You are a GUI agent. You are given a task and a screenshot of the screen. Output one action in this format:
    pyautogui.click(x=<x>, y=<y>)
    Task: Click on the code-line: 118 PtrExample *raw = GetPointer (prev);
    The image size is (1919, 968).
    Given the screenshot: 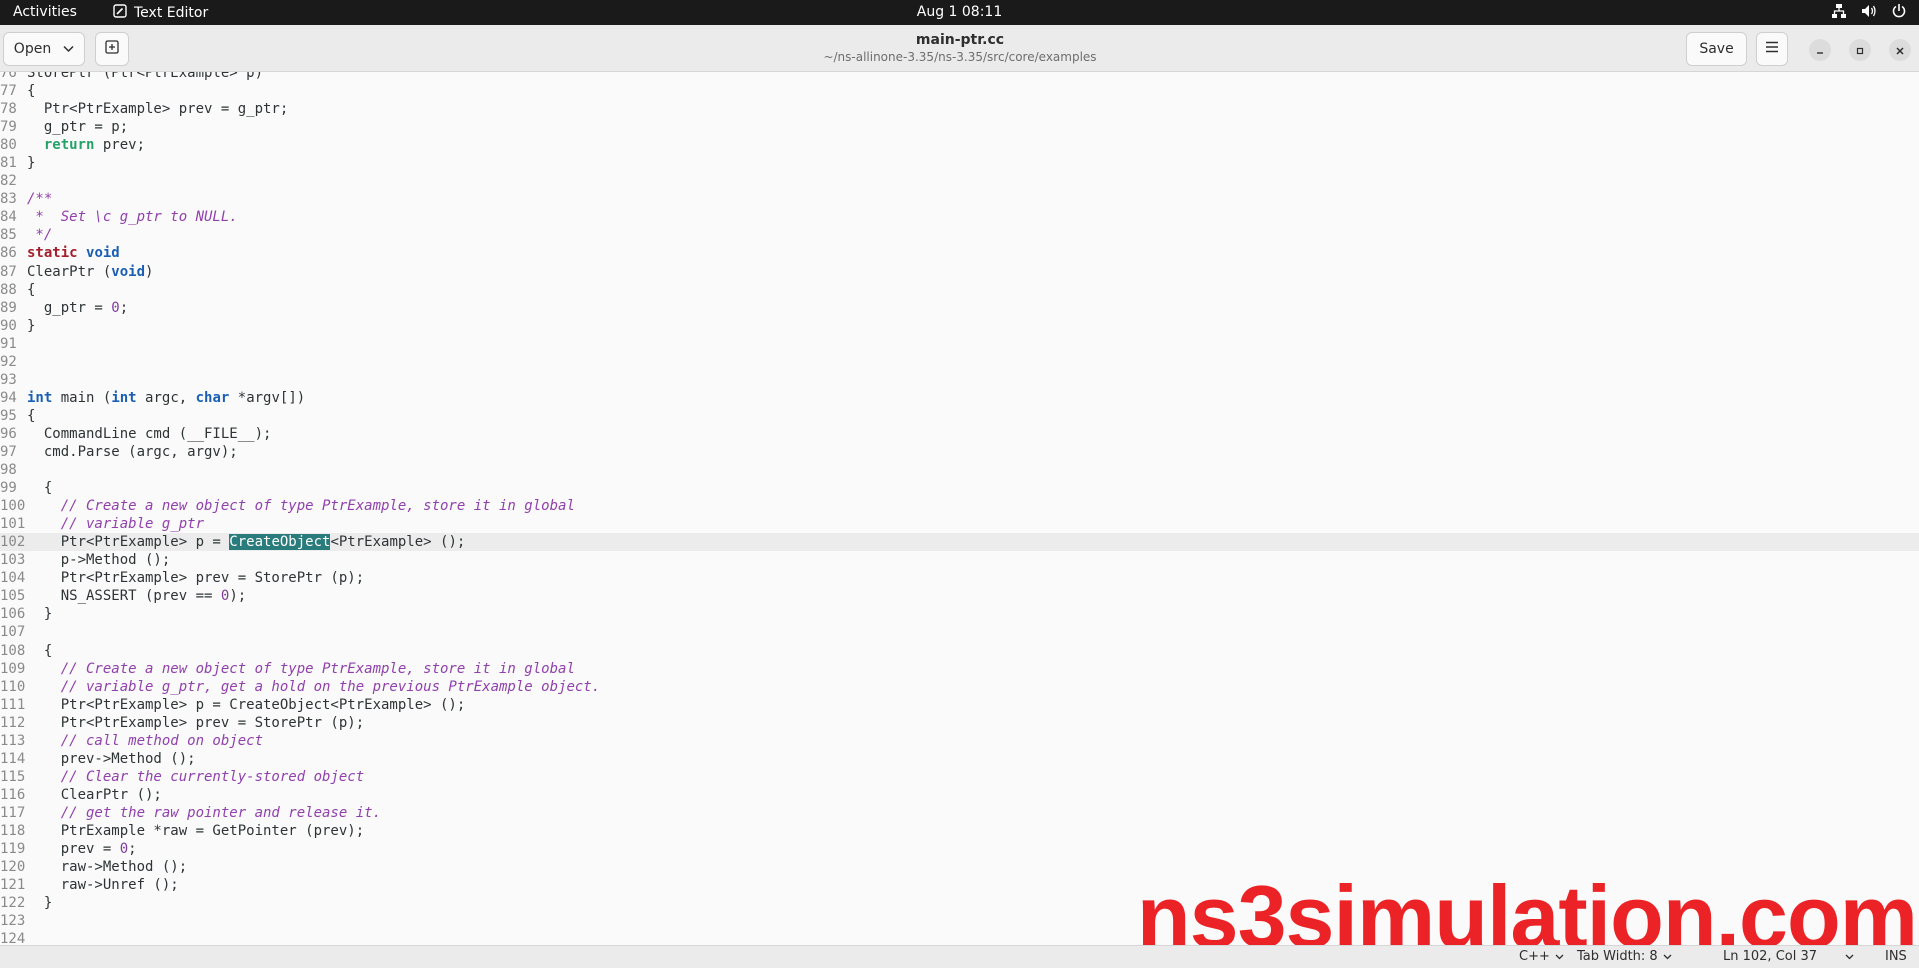 What is the action you would take?
    pyautogui.click(x=959, y=831)
    